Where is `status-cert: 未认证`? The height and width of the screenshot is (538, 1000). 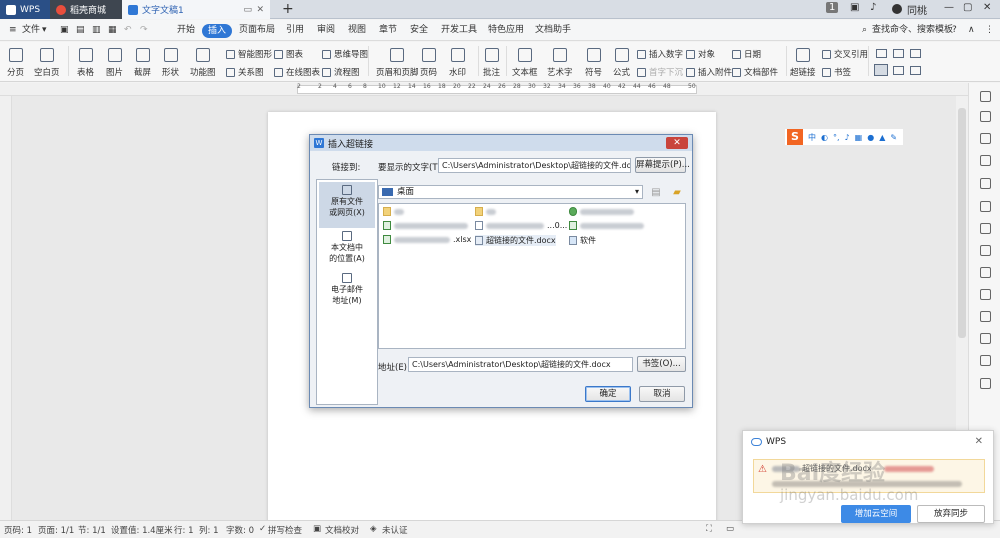 status-cert: 未认证 is located at coordinates (395, 530).